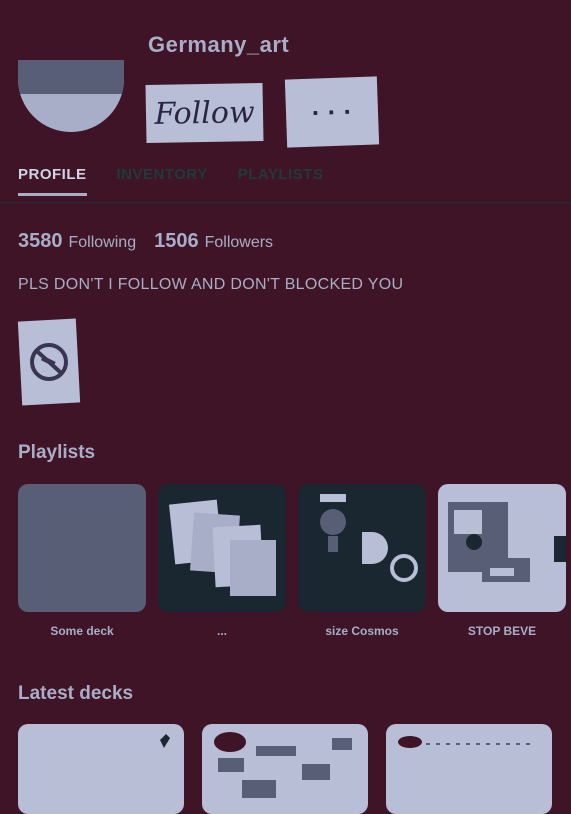  I want to click on follow-stats: 3580 Following 1506 Followers, so click(145, 241).